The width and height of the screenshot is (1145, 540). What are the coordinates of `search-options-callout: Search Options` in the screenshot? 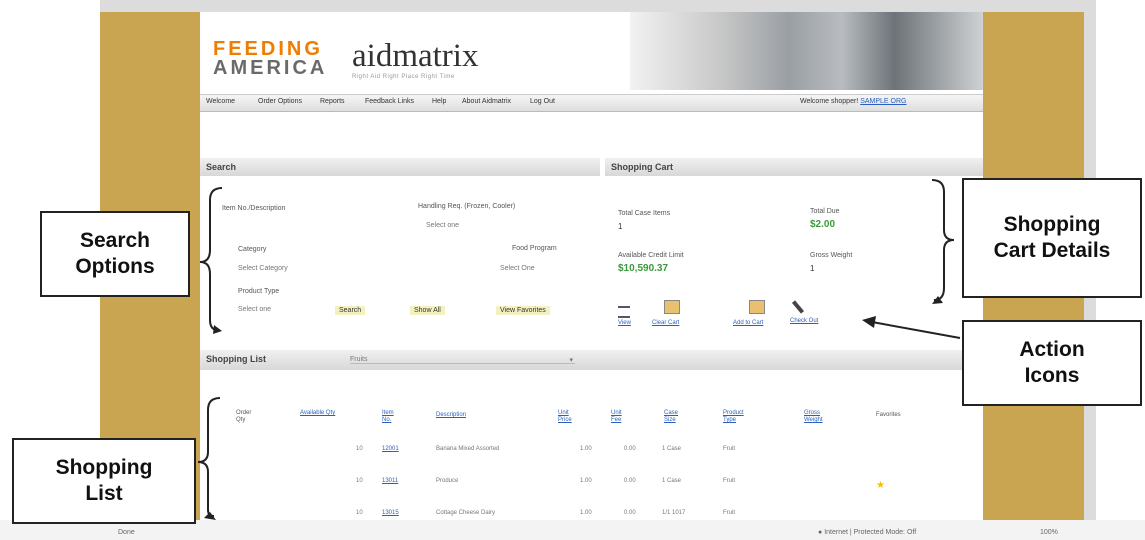 It's located at (115, 254).